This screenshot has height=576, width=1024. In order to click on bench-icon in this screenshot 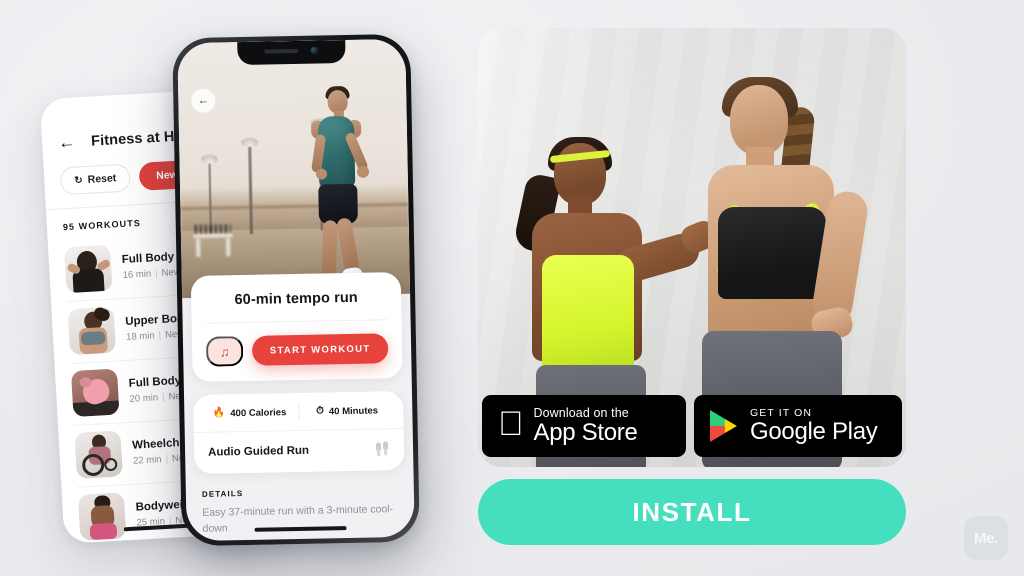, I will do `click(213, 241)`.